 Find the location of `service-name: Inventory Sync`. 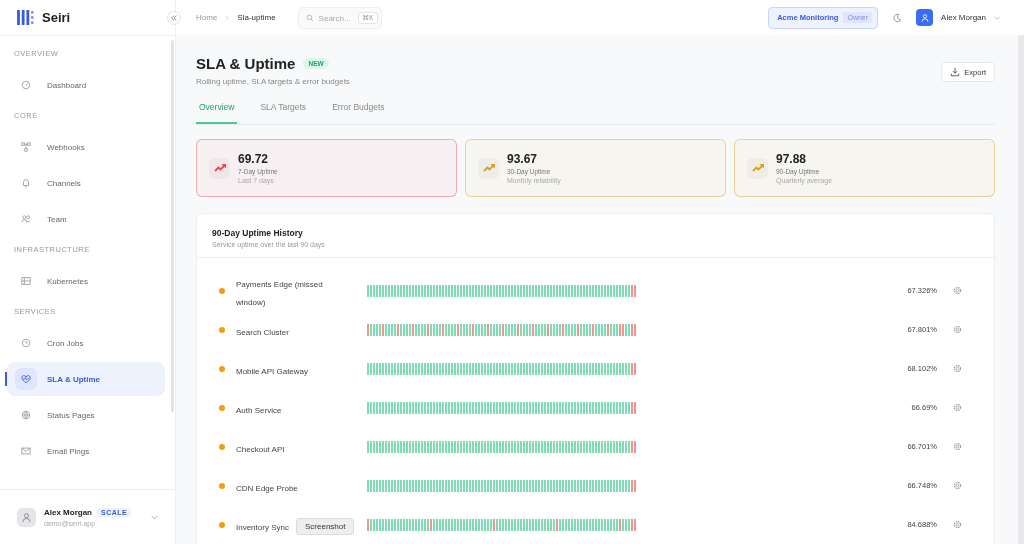

service-name: Inventory Sync is located at coordinates (262, 527).